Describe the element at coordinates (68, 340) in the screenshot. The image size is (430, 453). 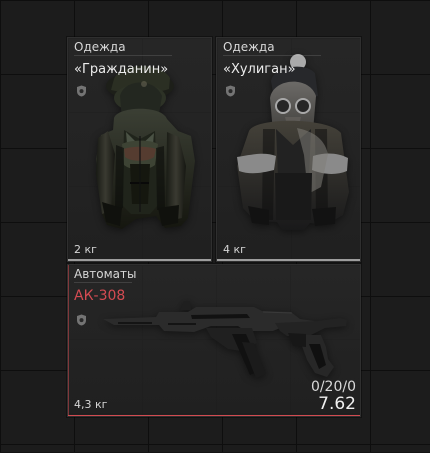
I see `selection-side-line` at that location.